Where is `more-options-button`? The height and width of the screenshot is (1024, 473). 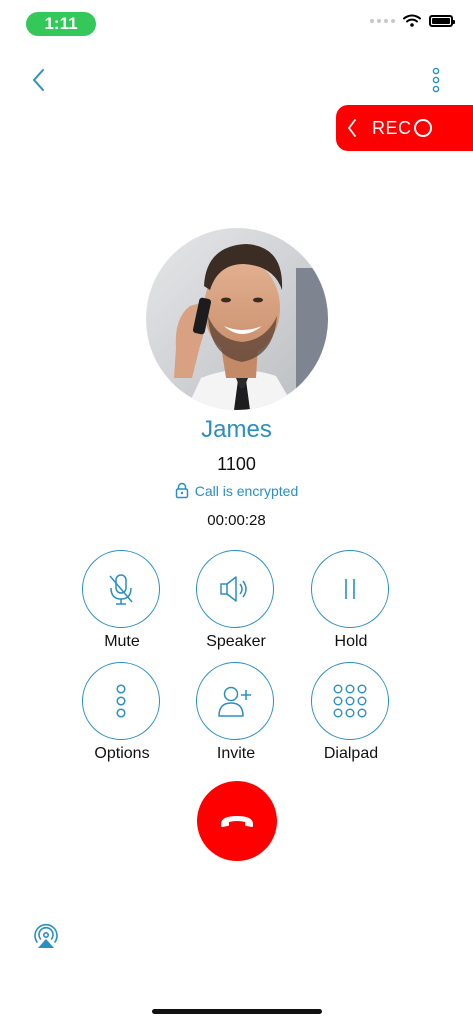 more-options-button is located at coordinates (436, 80).